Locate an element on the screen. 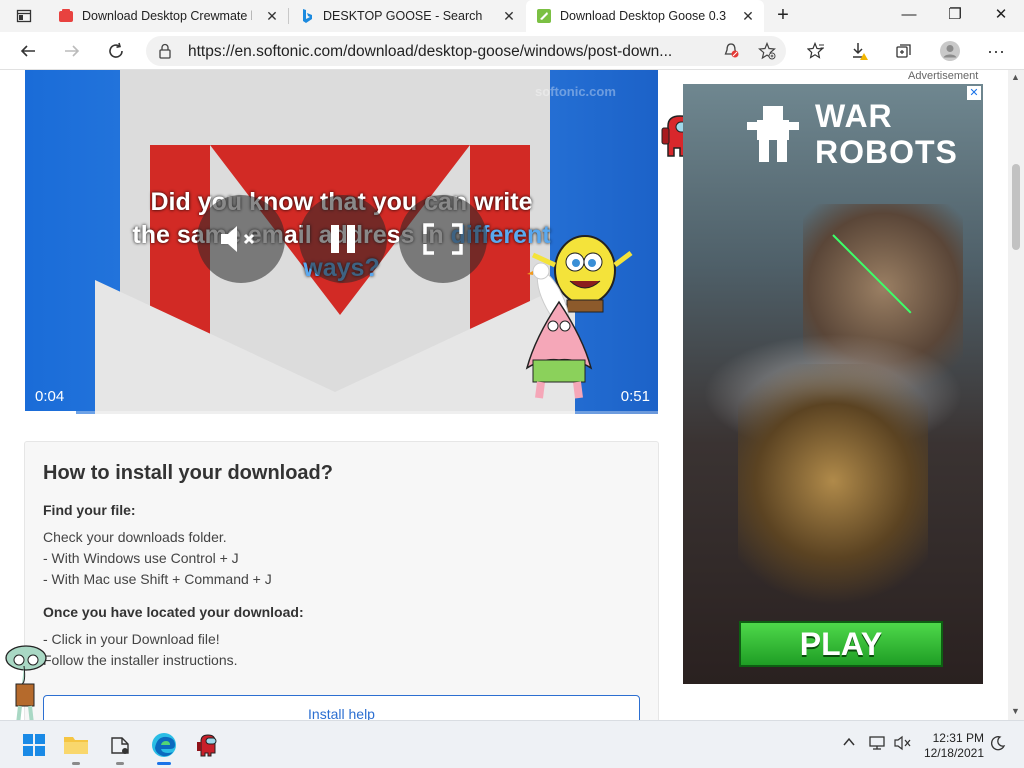  page-scrollbar: ▲ ▼ is located at coordinates (1016, 395).